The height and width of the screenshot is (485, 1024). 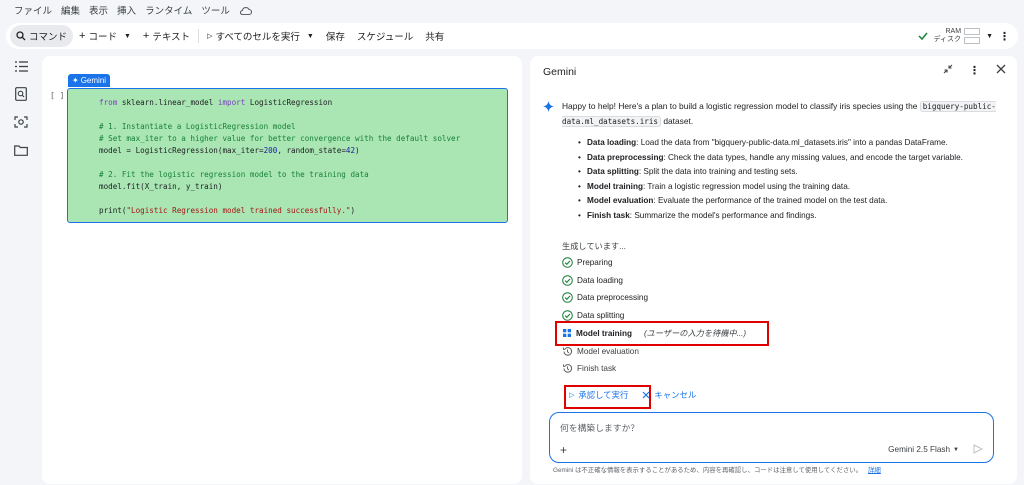 I want to click on cancel-button: キャンセル, so click(x=669, y=395).